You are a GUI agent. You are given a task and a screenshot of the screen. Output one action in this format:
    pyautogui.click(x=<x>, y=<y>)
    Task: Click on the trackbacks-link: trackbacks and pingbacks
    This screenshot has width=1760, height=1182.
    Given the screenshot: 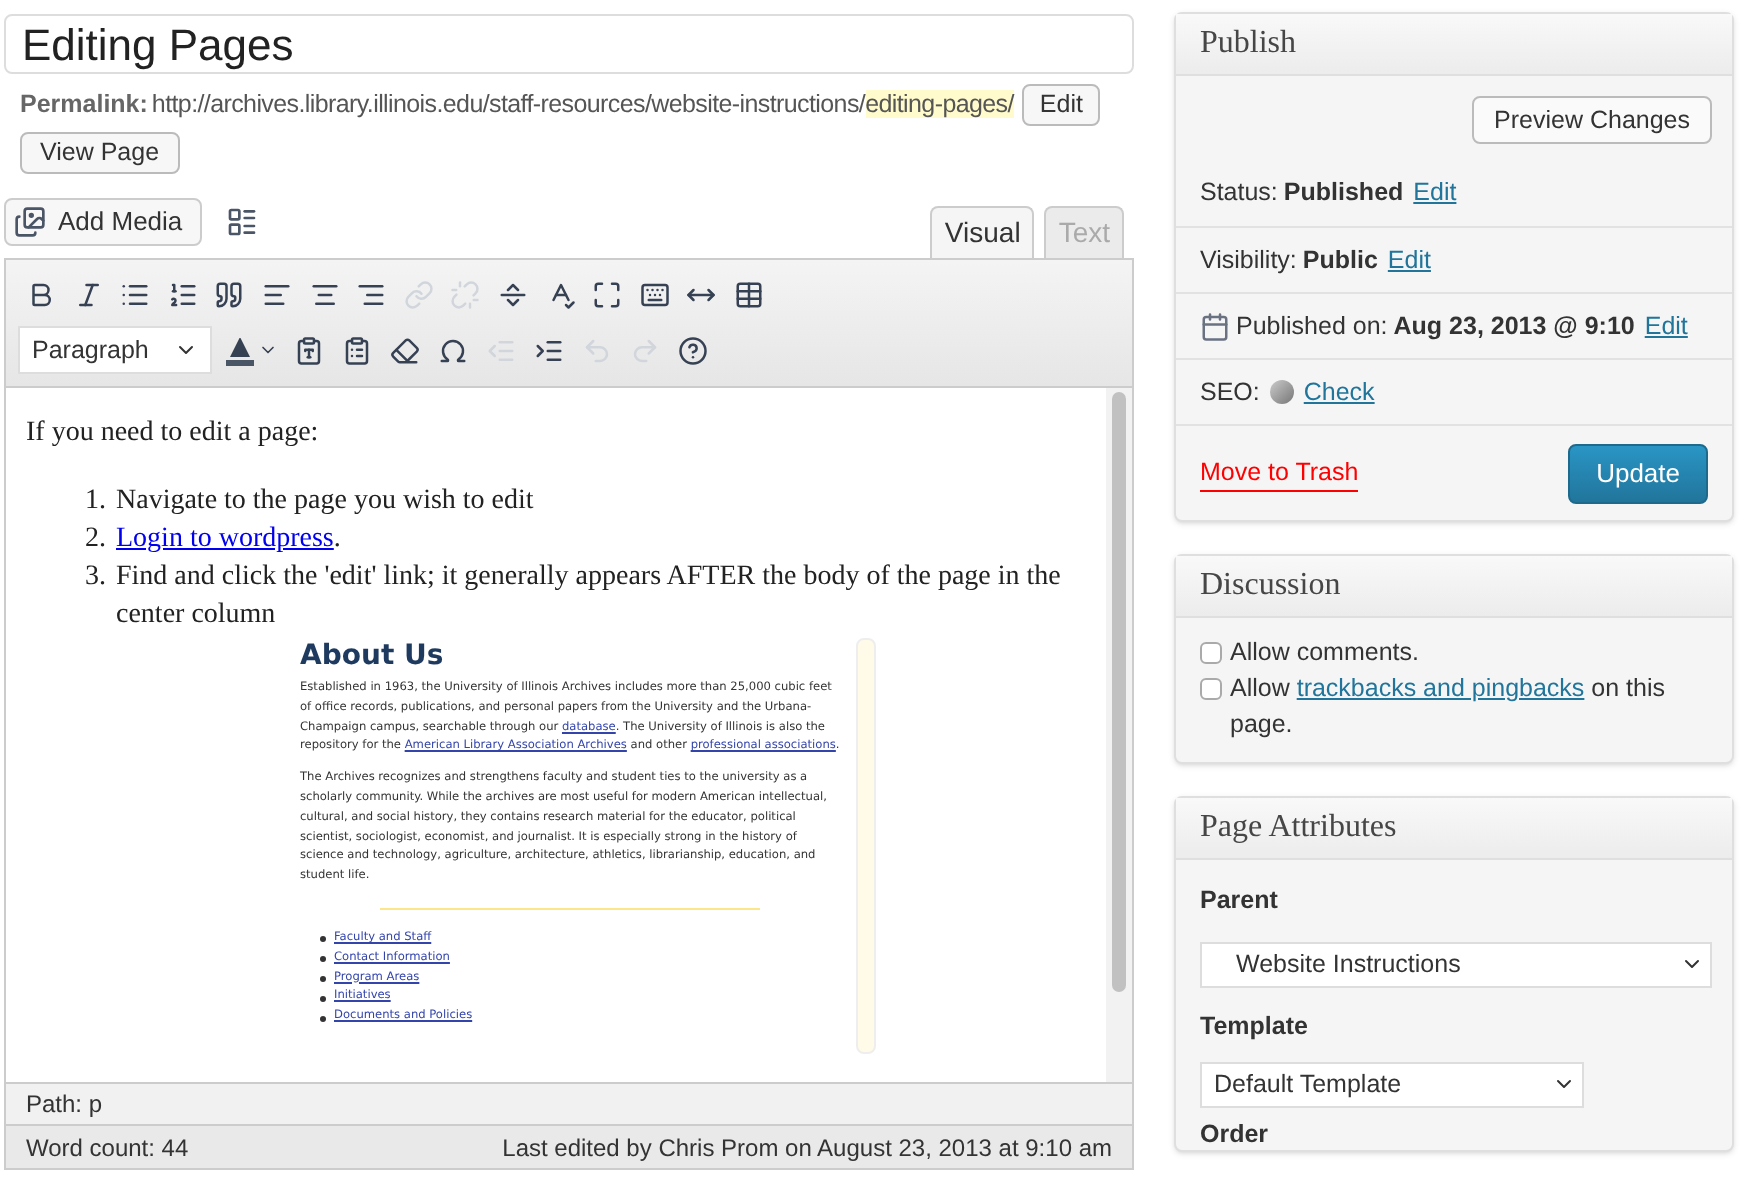 What is the action you would take?
    pyautogui.click(x=1440, y=688)
    